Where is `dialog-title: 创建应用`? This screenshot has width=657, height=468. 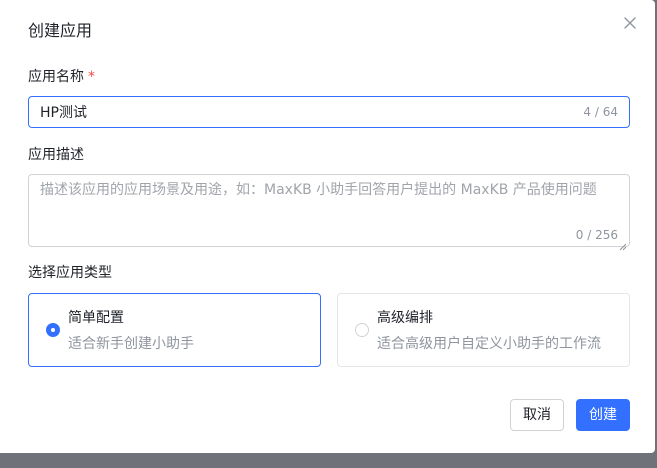
dialog-title: 创建应用 is located at coordinates (60, 30).